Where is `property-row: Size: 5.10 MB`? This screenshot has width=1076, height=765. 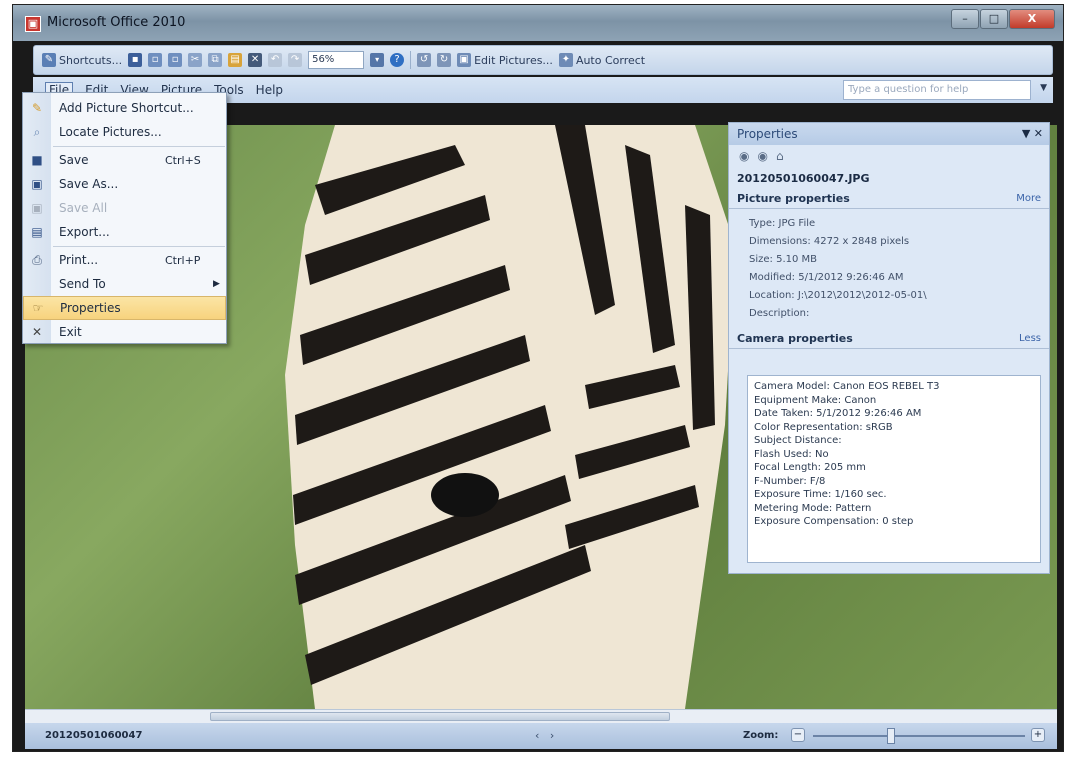 property-row: Size: 5.10 MB is located at coordinates (783, 259).